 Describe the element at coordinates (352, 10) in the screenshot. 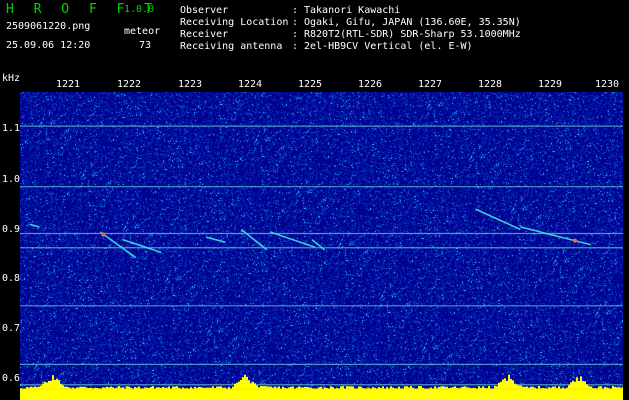

I see `info-value: Takanori Kawachi` at that location.